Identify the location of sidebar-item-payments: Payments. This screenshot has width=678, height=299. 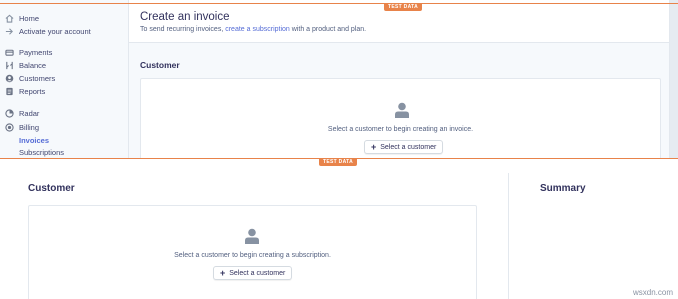
(28, 52).